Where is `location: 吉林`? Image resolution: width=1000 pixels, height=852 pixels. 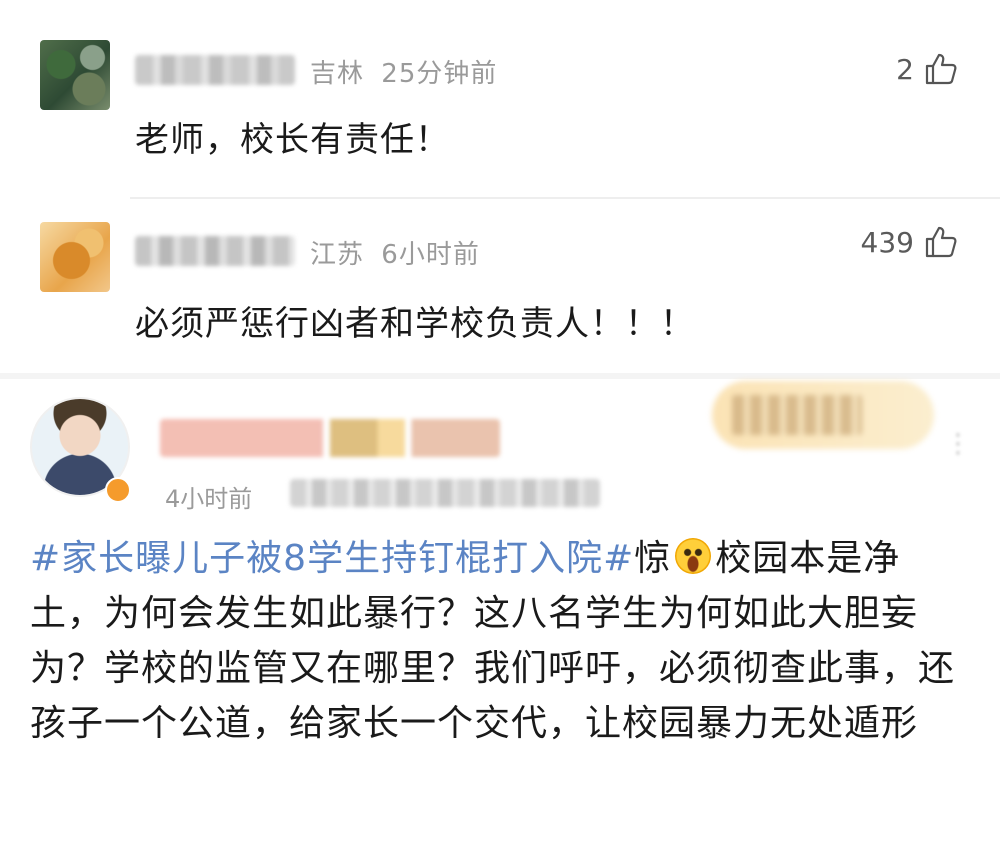
location: 吉林 is located at coordinates (337, 74).